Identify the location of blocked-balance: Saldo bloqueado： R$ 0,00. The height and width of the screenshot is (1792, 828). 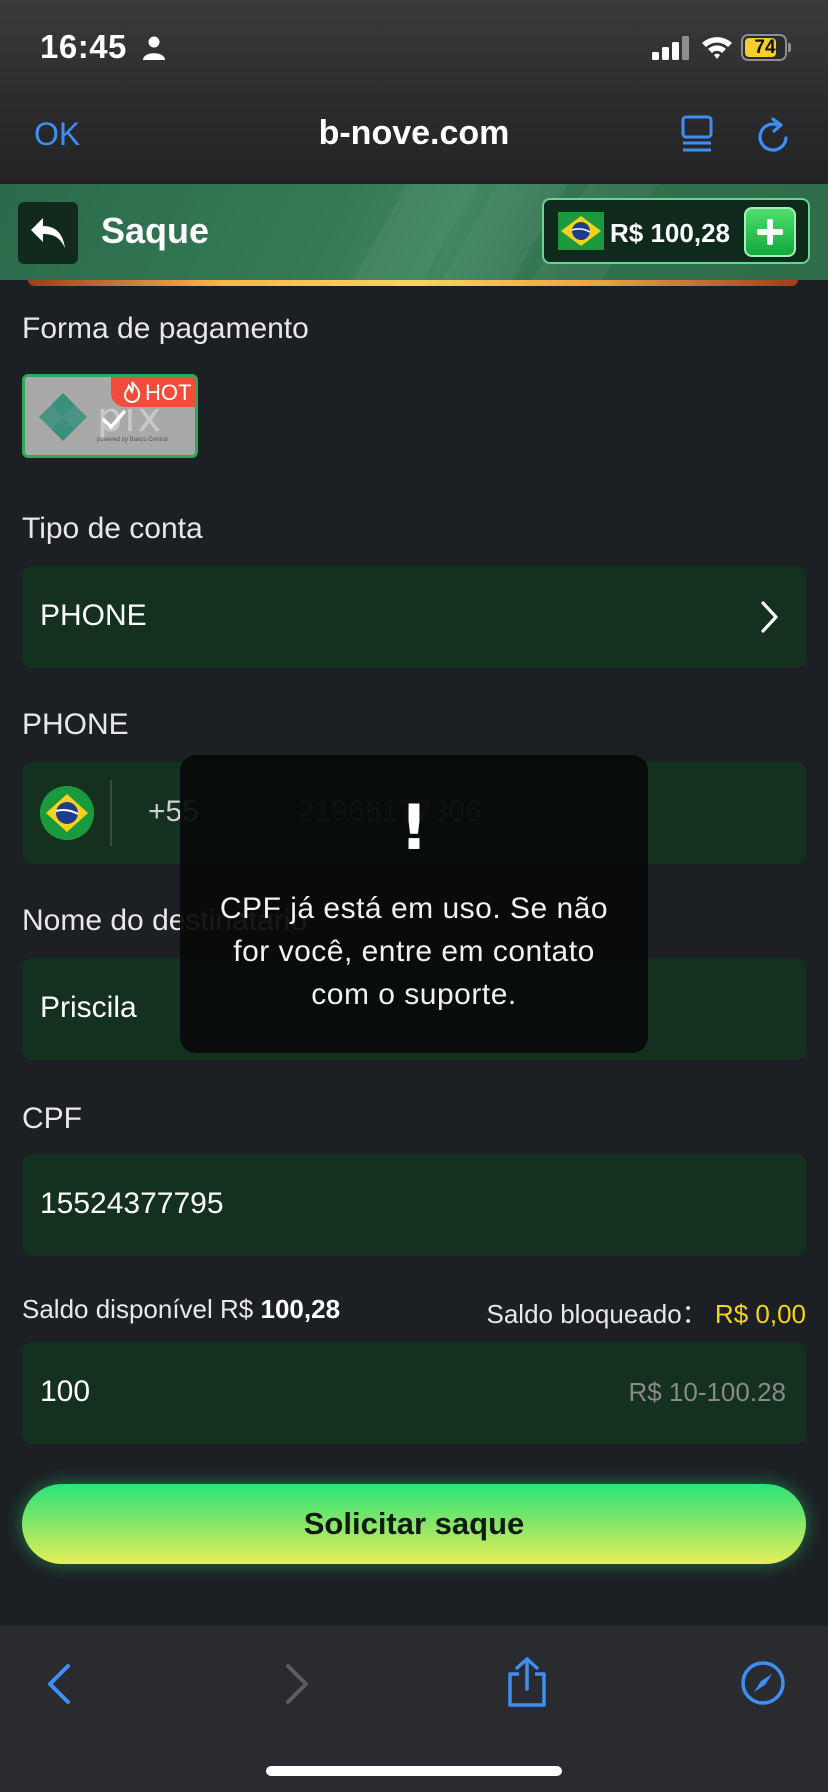
(647, 1312).